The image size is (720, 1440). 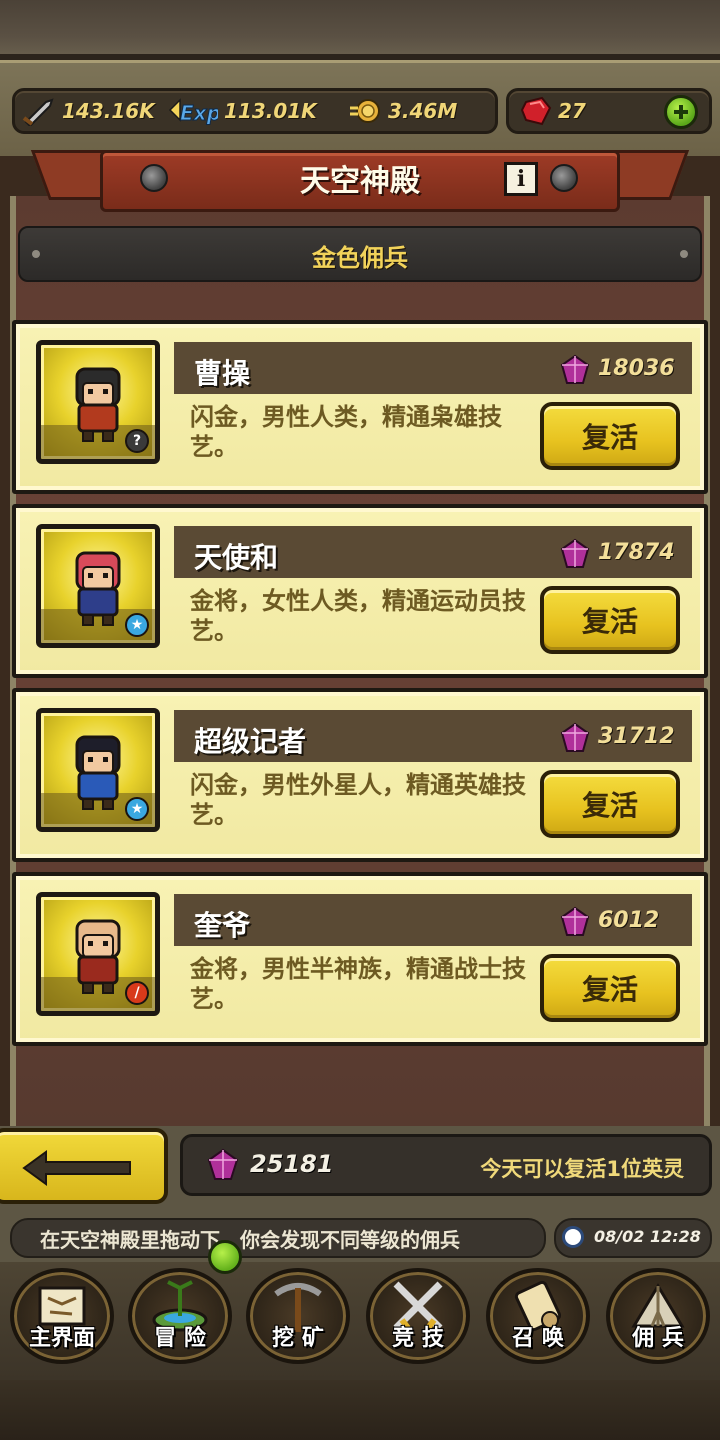 What do you see at coordinates (98, 402) in the screenshot?
I see `hero-portrait: ?` at bounding box center [98, 402].